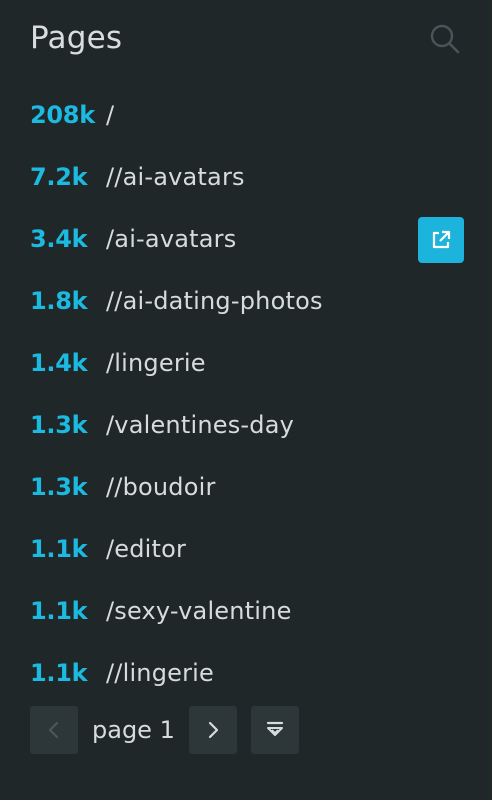 This screenshot has height=800, width=492. Describe the element at coordinates (59, 177) in the screenshot. I see `visit-count: 7.2k` at that location.